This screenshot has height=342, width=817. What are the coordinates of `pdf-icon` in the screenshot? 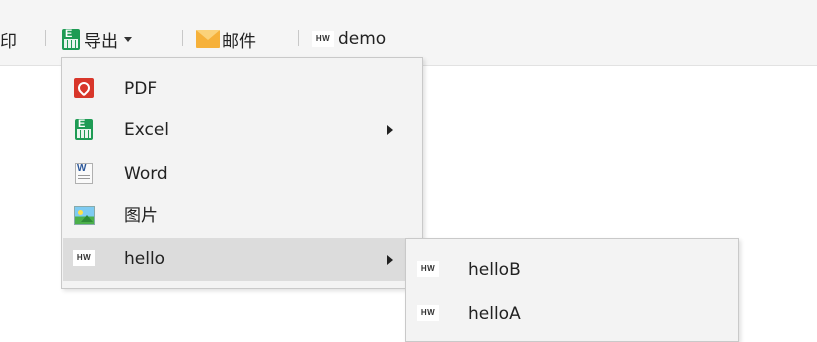 It's located at (84, 88).